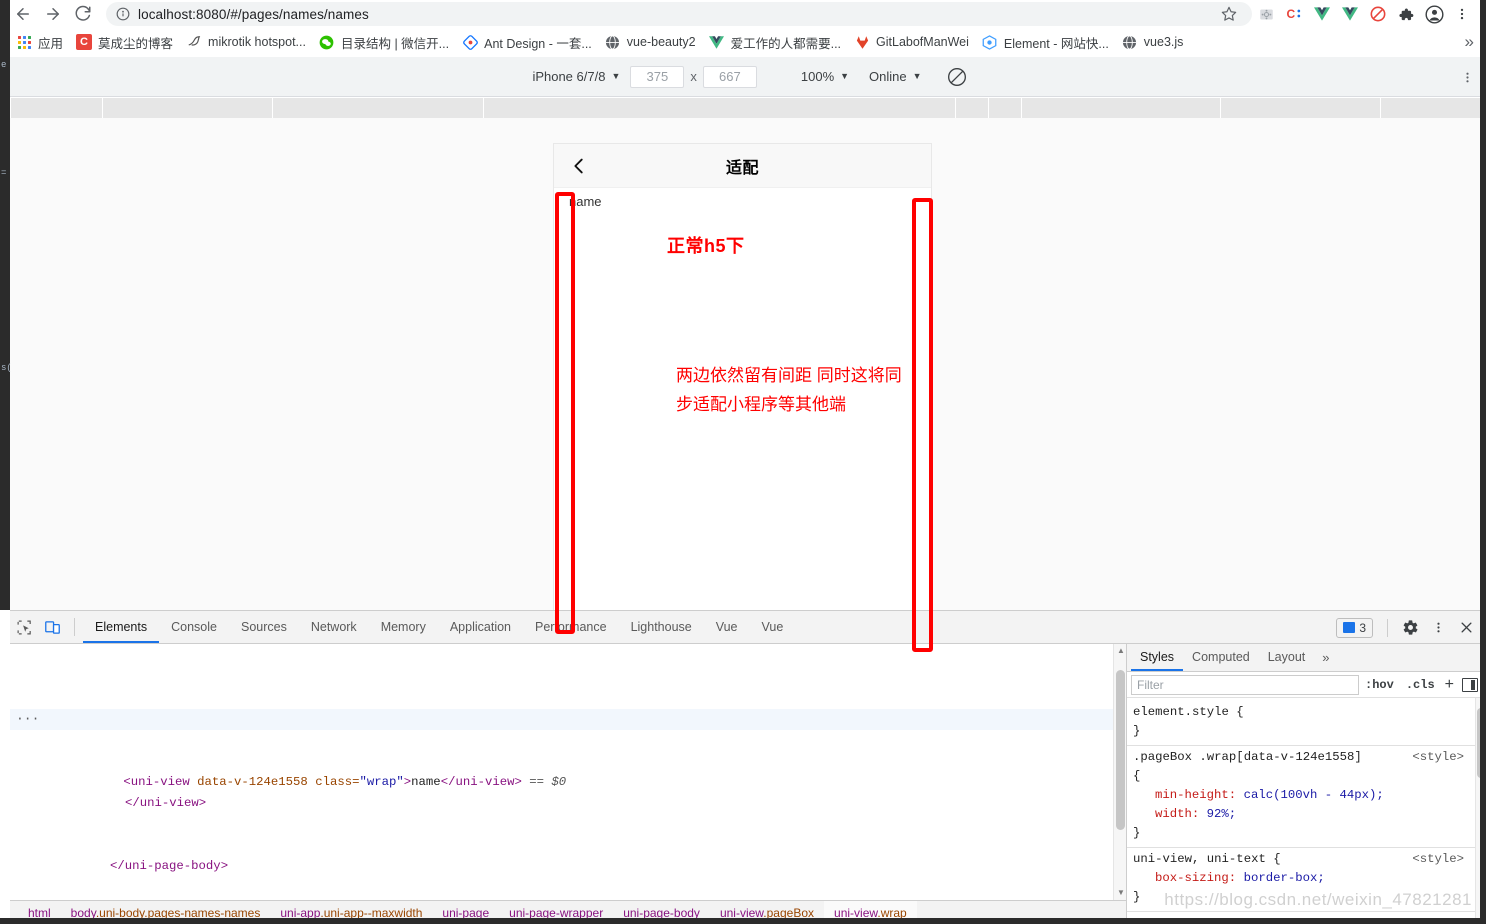 This screenshot has height=924, width=1486. I want to click on cast-icon, so click(1266, 14).